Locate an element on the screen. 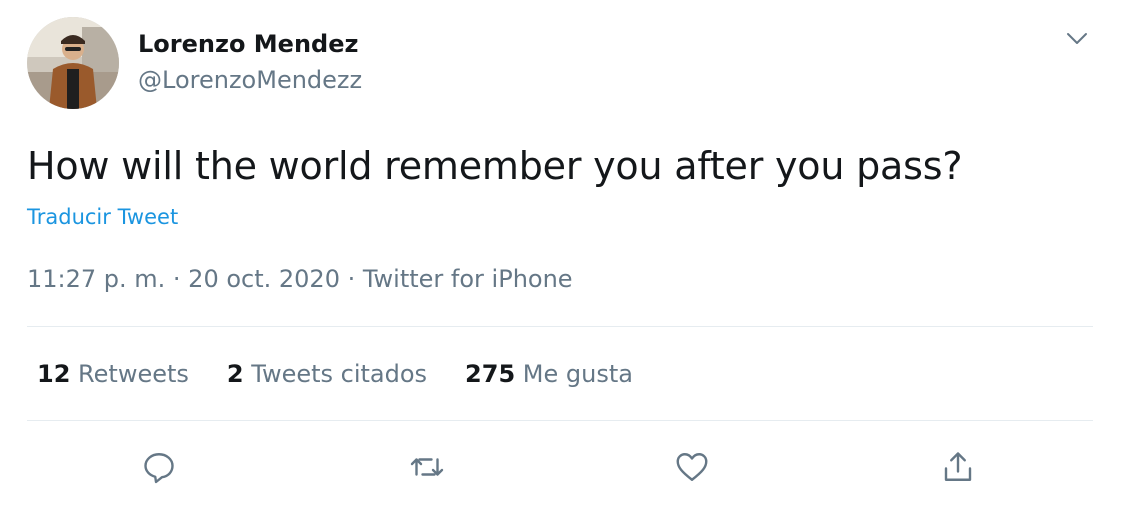  heart-icon is located at coordinates (692, 467).